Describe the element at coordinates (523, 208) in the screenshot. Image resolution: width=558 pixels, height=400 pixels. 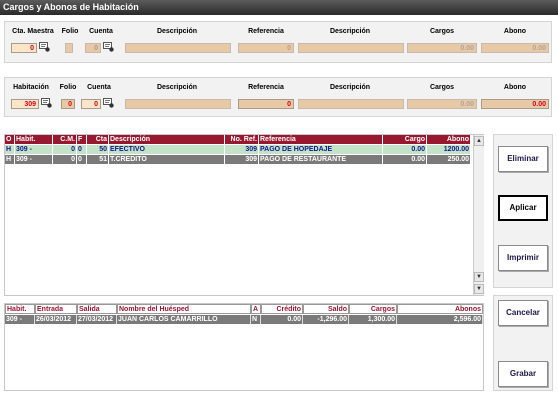
I see `aplicar-button: Aplicar` at that location.